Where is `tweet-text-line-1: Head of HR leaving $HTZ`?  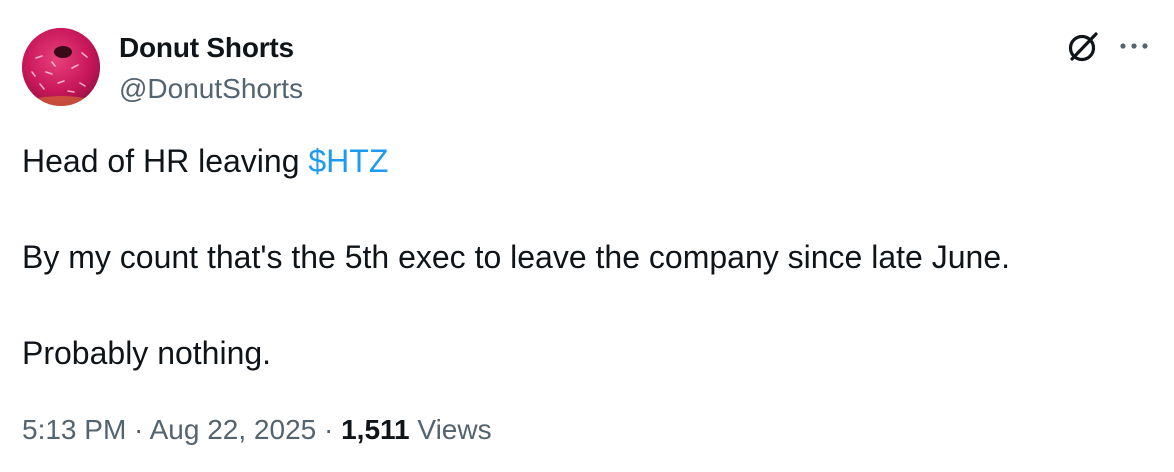 tweet-text-line-1: Head of HR leaving $HTZ is located at coordinates (205, 161).